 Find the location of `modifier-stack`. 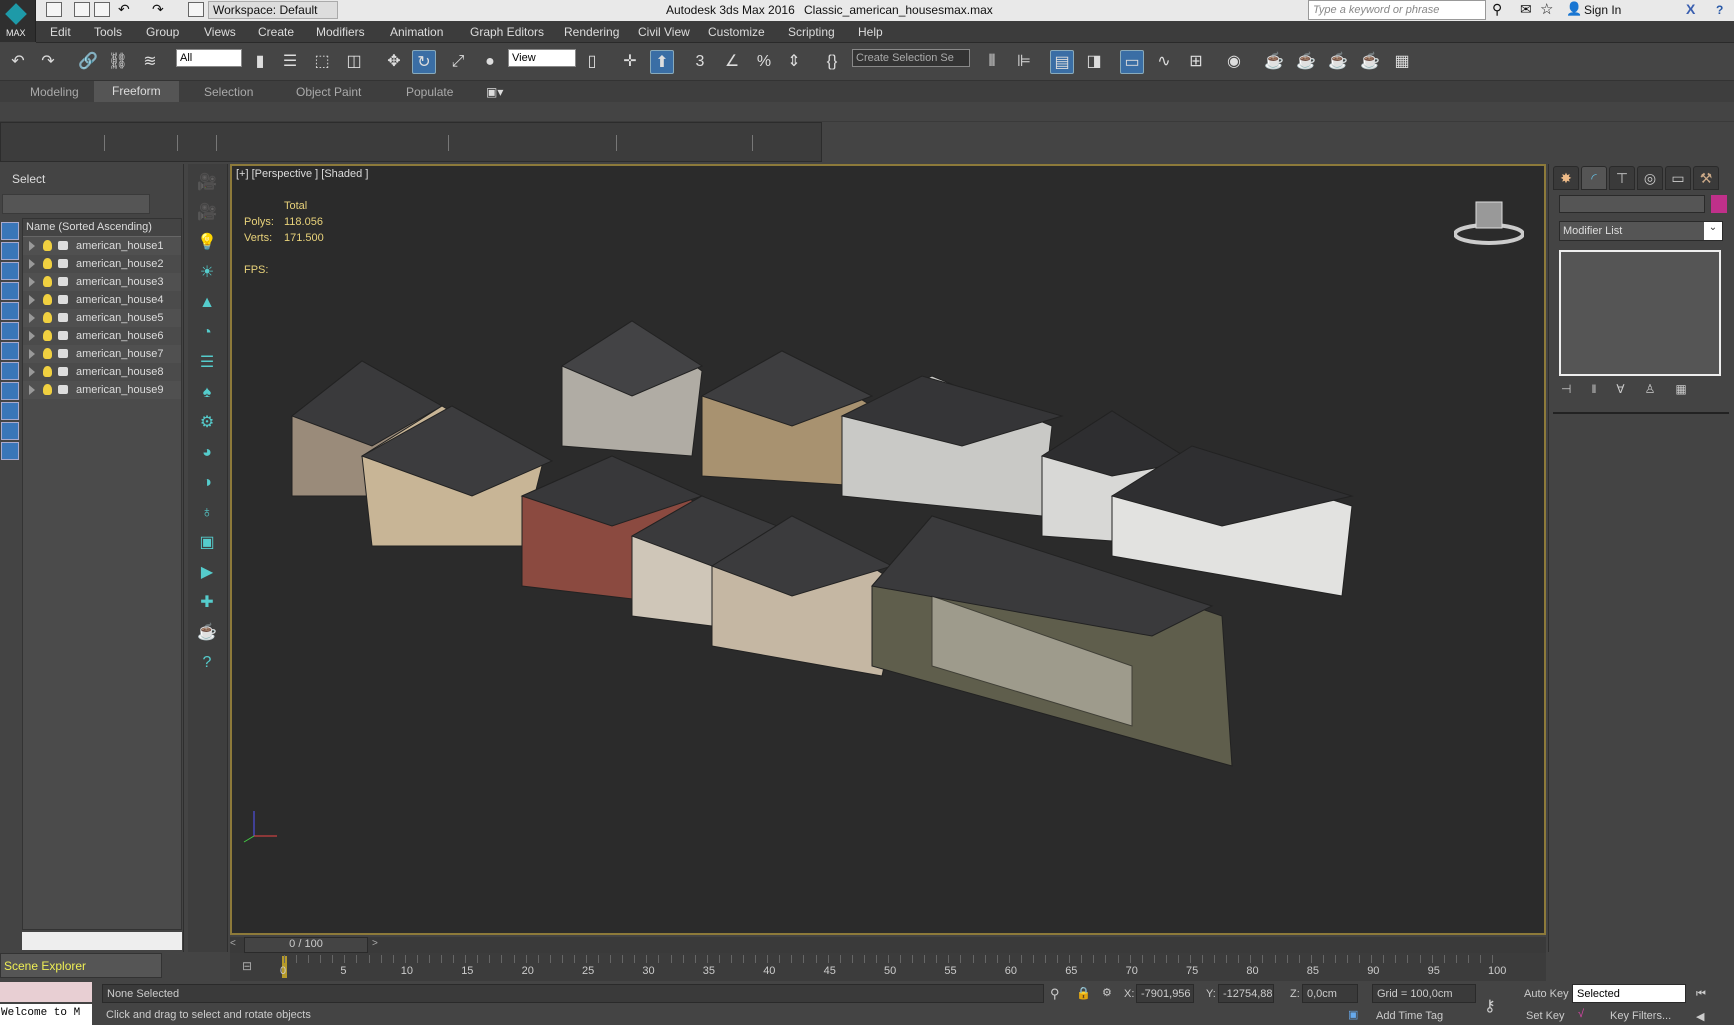

modifier-stack is located at coordinates (1640, 313).